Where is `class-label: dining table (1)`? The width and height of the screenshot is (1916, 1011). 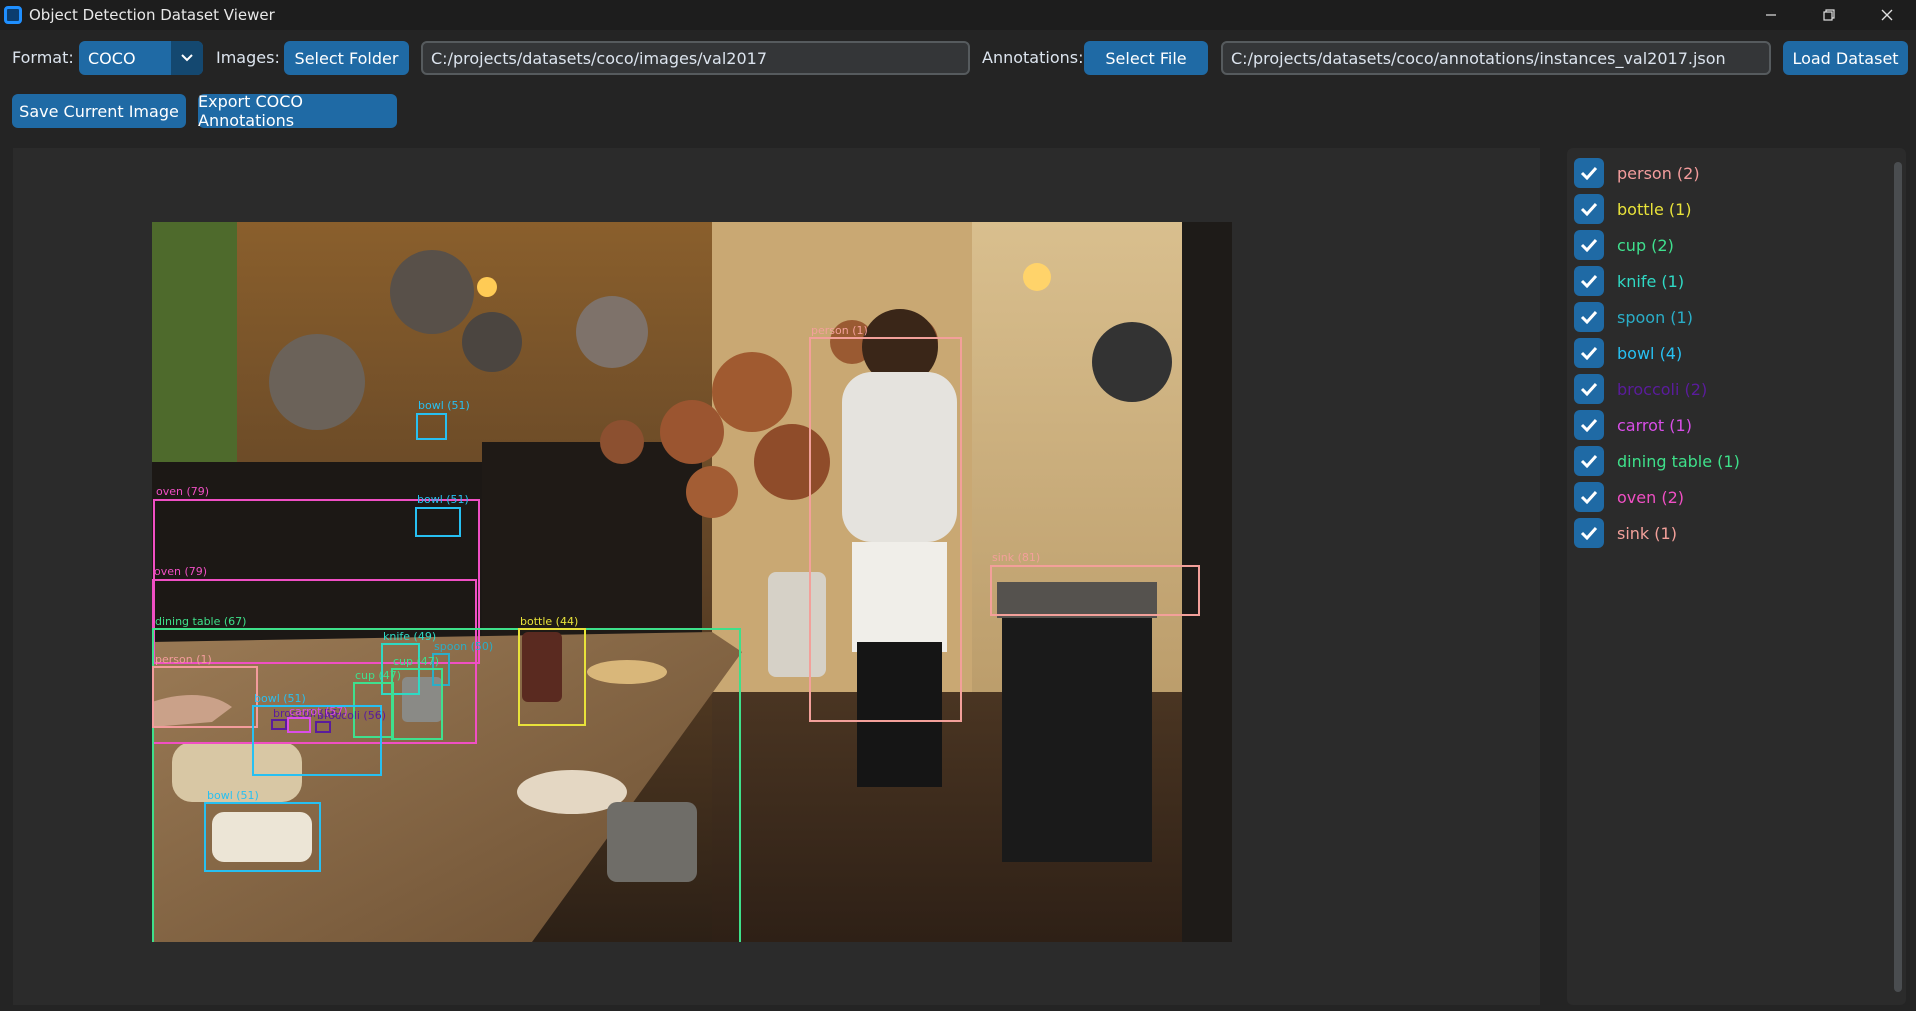 class-label: dining table (1) is located at coordinates (1678, 461).